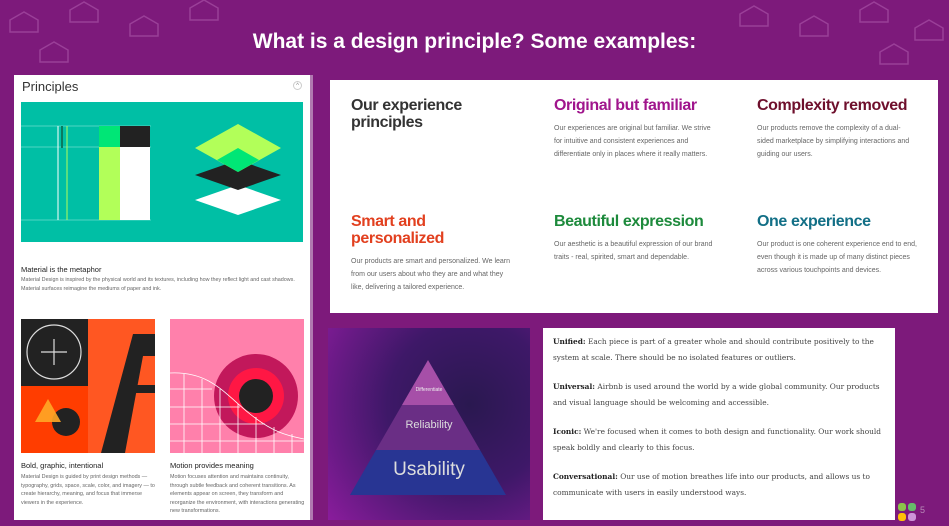  What do you see at coordinates (297, 85) in the screenshot?
I see `collapse-icon: ^` at bounding box center [297, 85].